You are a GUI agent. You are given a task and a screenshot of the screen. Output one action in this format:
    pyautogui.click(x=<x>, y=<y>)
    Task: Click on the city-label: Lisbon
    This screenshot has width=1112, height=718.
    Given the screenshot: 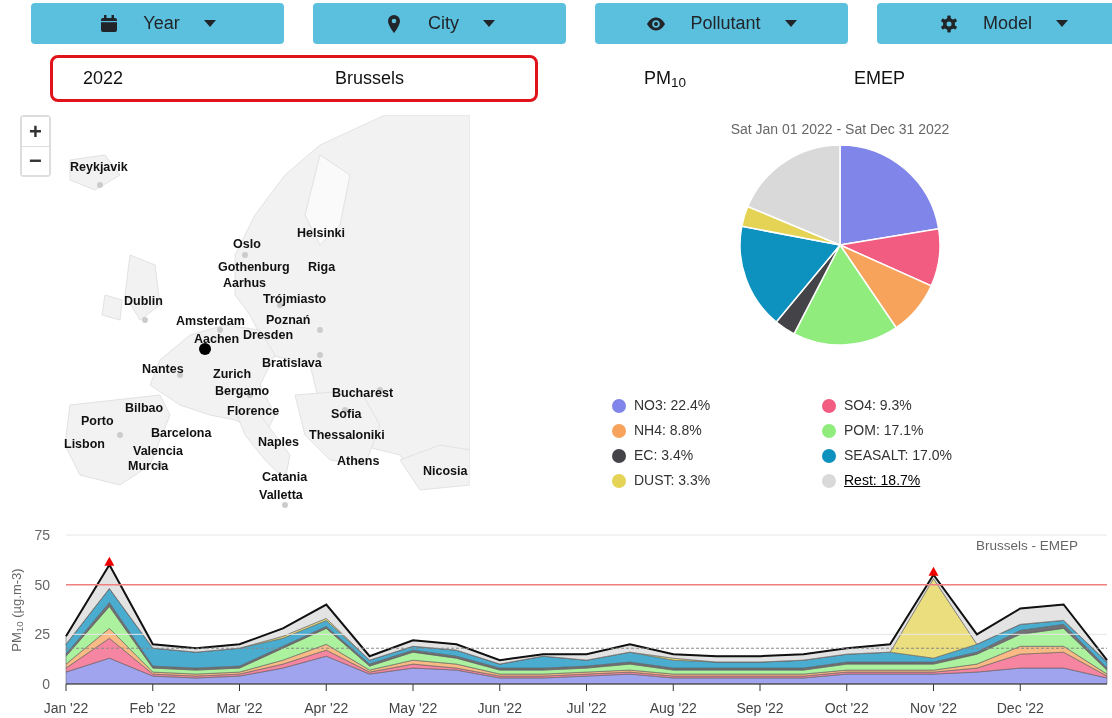 What is the action you would take?
    pyautogui.click(x=84, y=444)
    